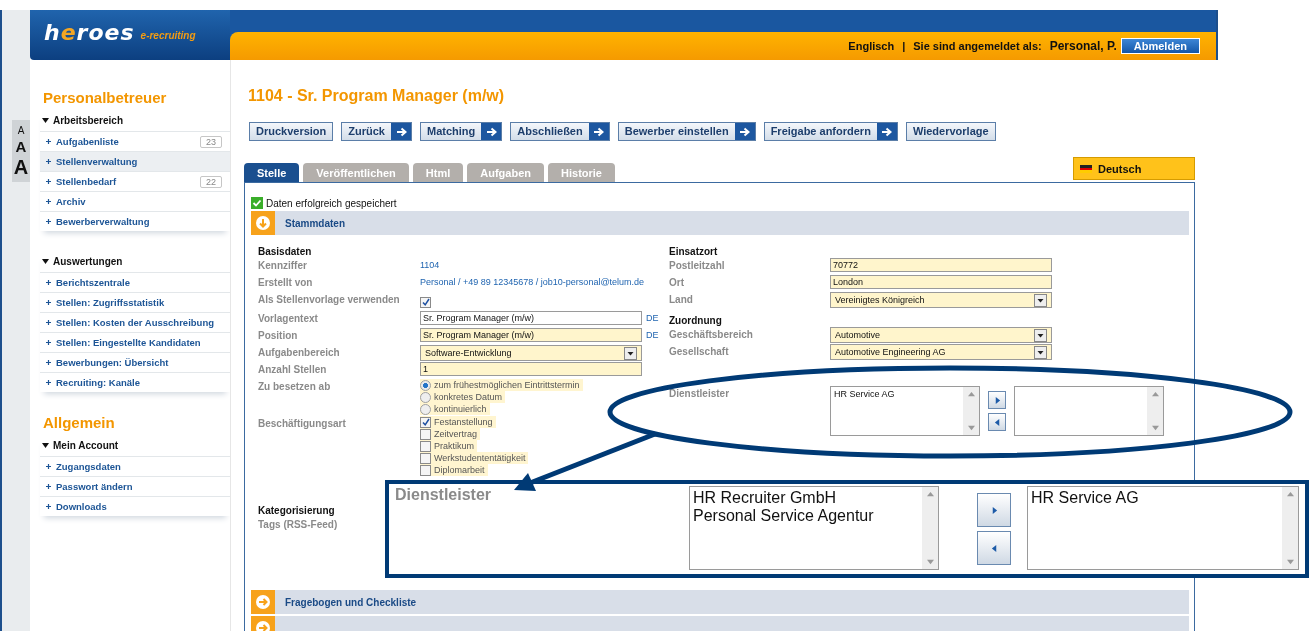 The height and width of the screenshot is (631, 1312). I want to click on left-triangle-icon, so click(997, 422).